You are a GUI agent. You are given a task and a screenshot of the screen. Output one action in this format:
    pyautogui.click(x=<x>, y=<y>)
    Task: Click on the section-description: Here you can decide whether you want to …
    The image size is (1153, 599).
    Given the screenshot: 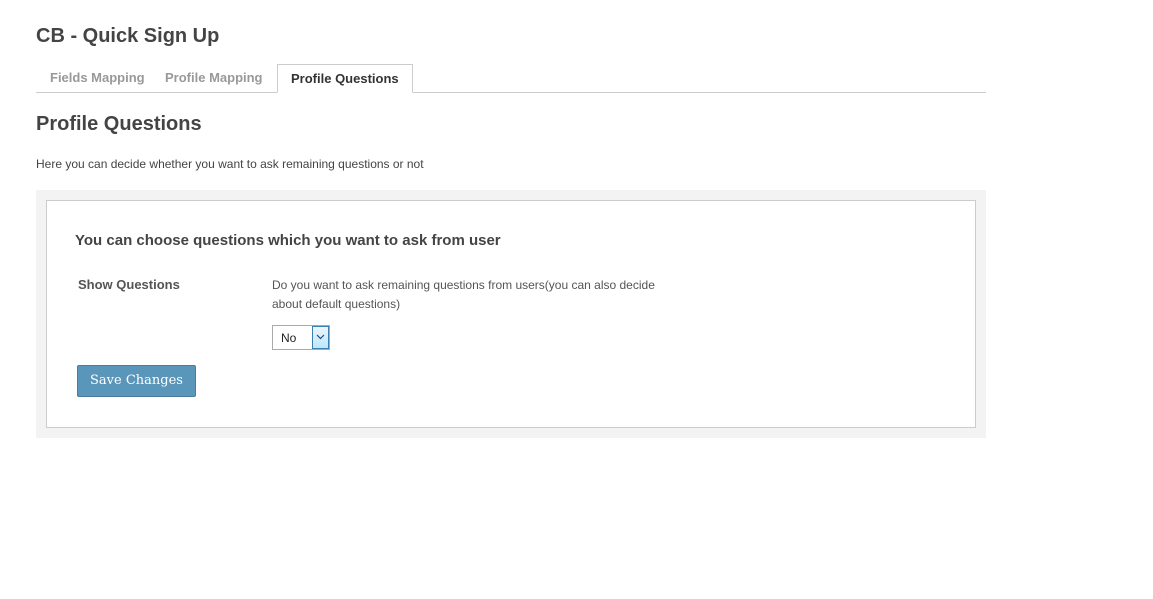 What is the action you would take?
    pyautogui.click(x=230, y=164)
    